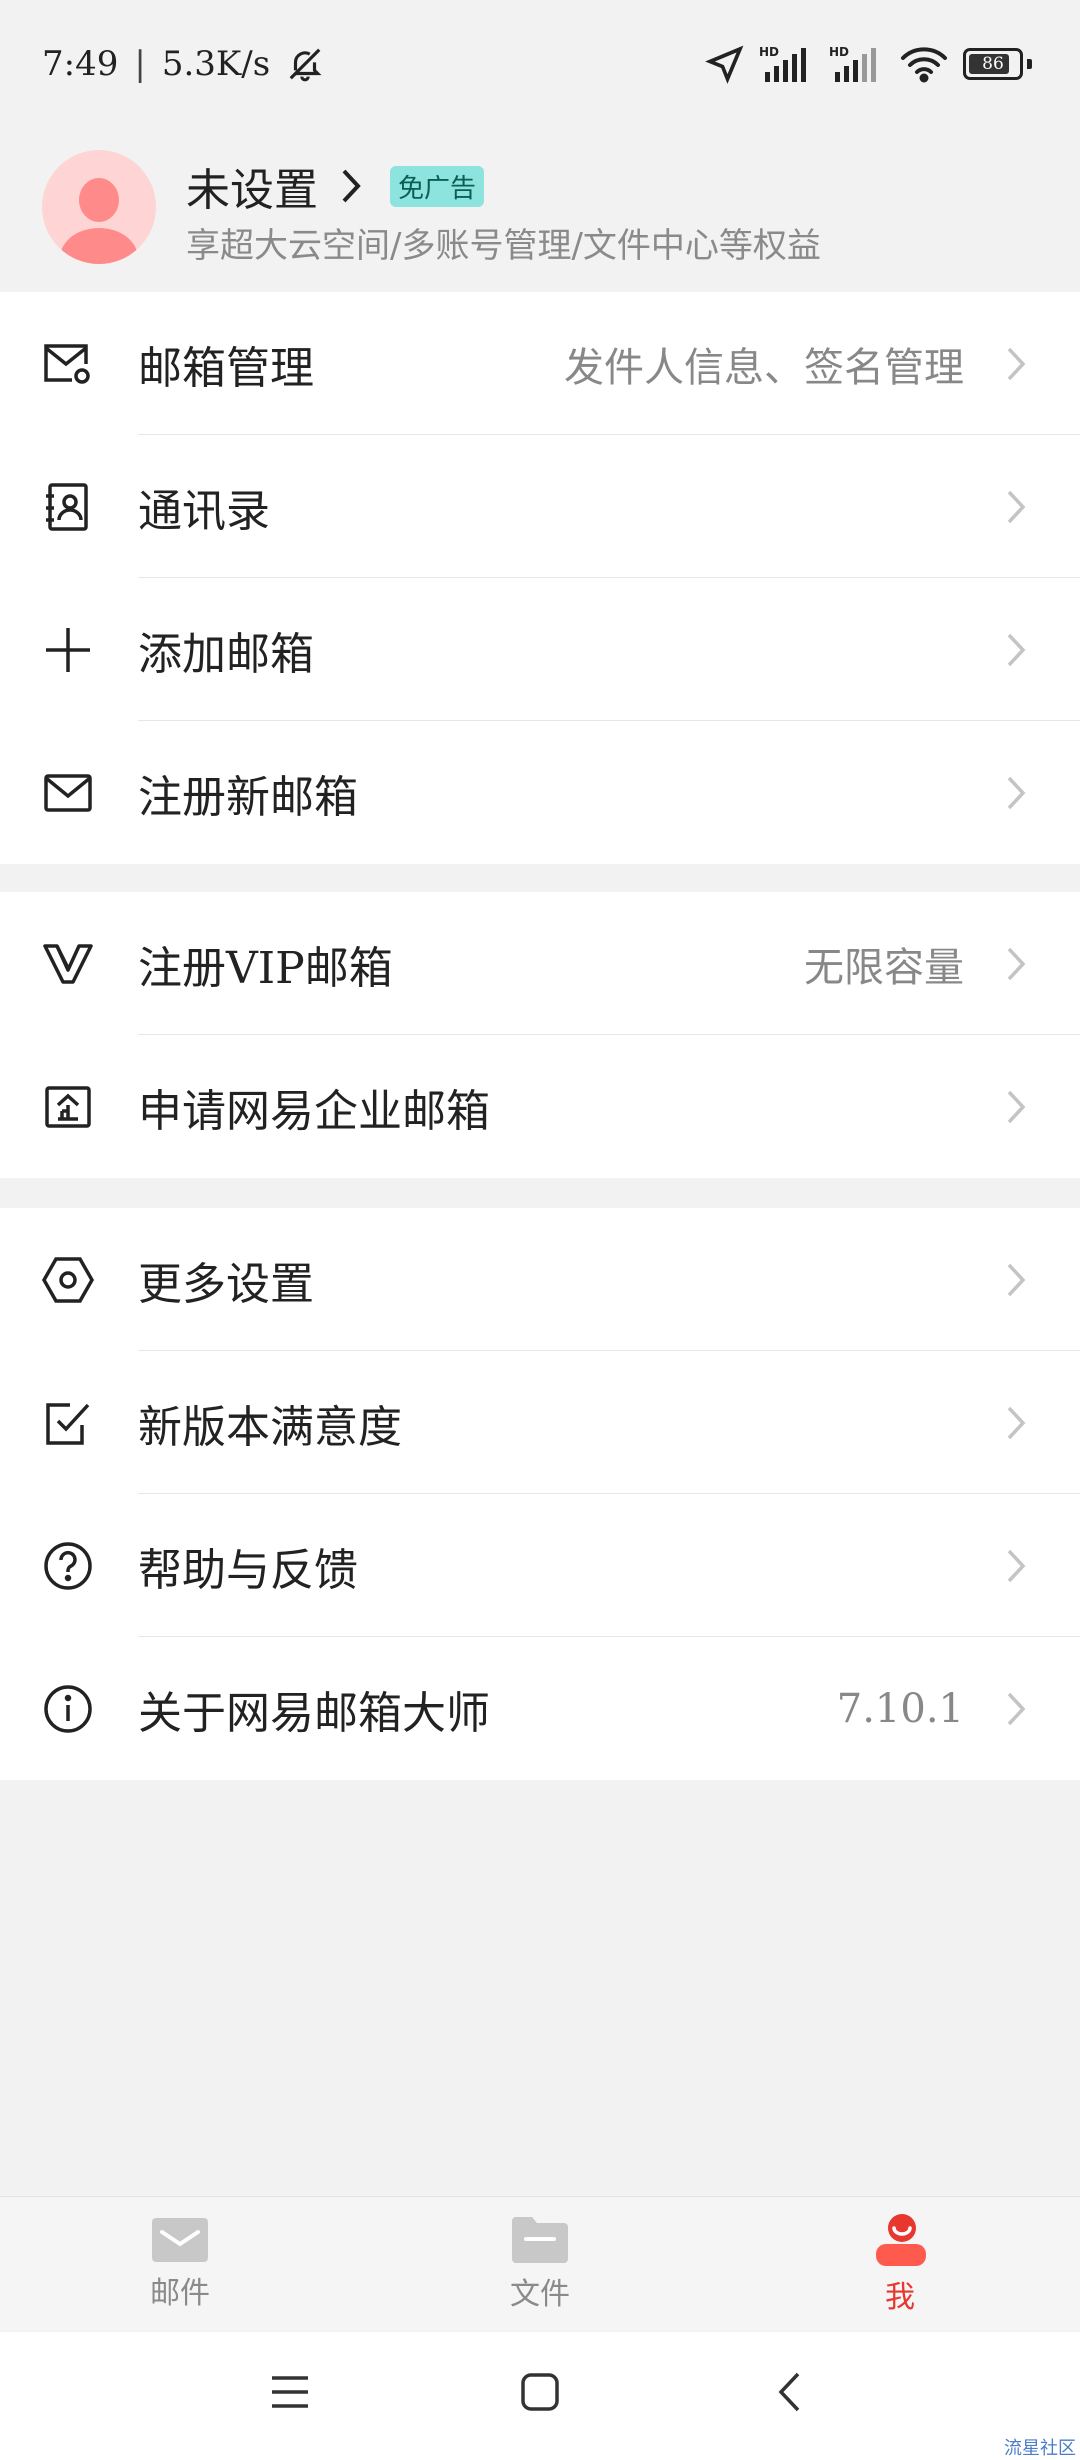 This screenshot has width=1080, height=2460. Describe the element at coordinates (540, 1708) in the screenshot. I see `menu-item-about: 关于网易邮箱大师 7.10.1` at that location.